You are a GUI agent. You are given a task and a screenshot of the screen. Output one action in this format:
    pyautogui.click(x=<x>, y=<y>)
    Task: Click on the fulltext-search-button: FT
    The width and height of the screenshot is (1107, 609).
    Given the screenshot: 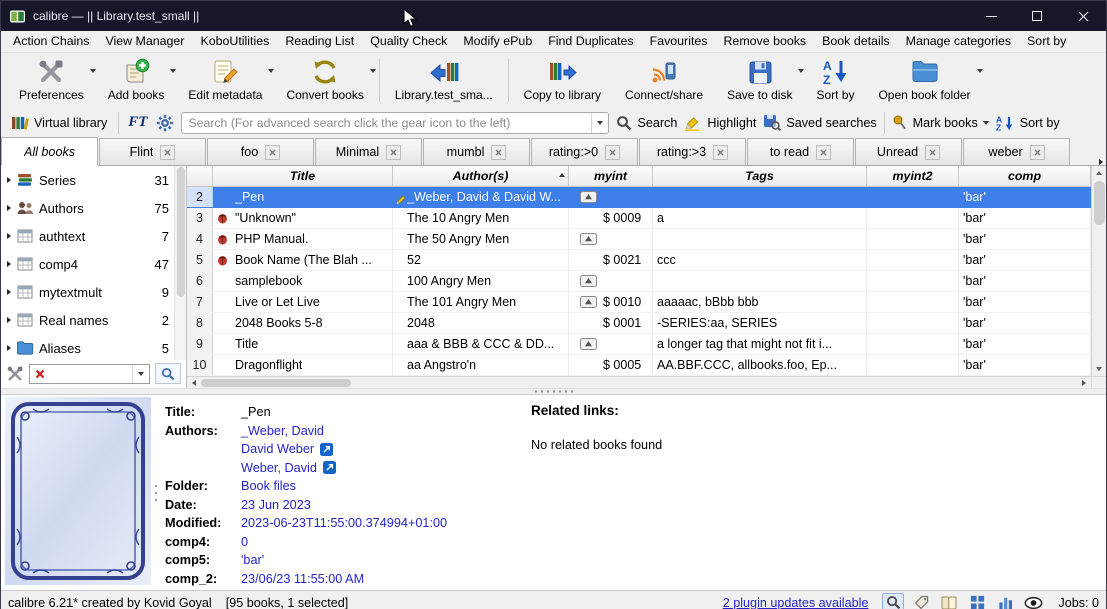 What is the action you would take?
    pyautogui.click(x=137, y=122)
    